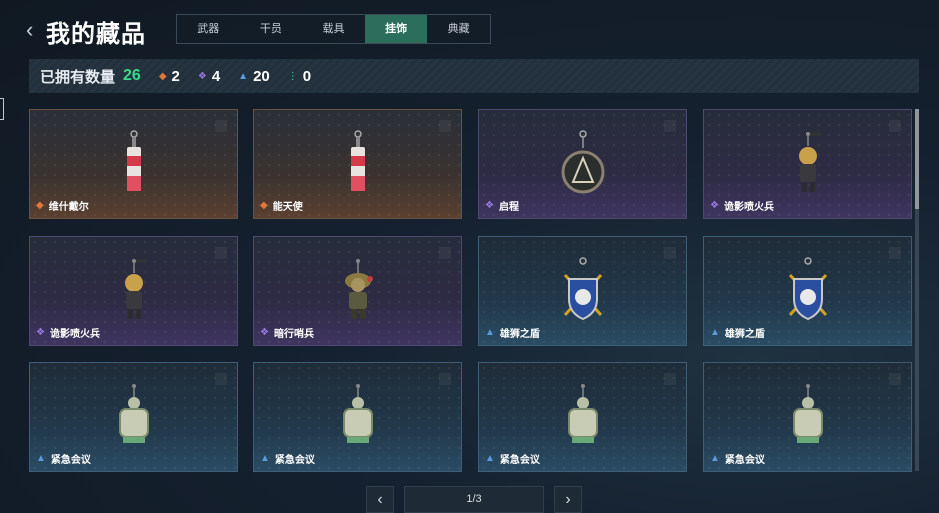 The height and width of the screenshot is (513, 939). I want to click on item-card: ❖ 暗行哨兵, so click(357, 291).